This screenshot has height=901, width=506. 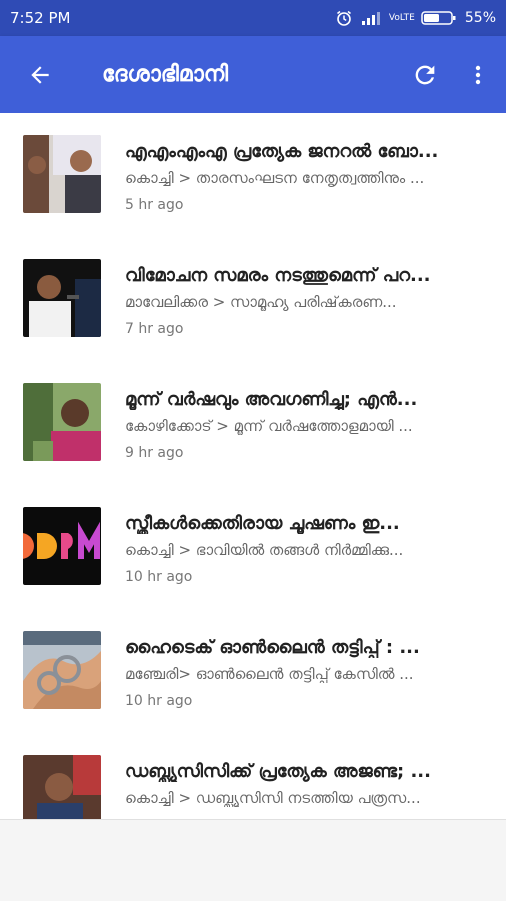 What do you see at coordinates (343, 18) in the screenshot?
I see `alarm-icon` at bounding box center [343, 18].